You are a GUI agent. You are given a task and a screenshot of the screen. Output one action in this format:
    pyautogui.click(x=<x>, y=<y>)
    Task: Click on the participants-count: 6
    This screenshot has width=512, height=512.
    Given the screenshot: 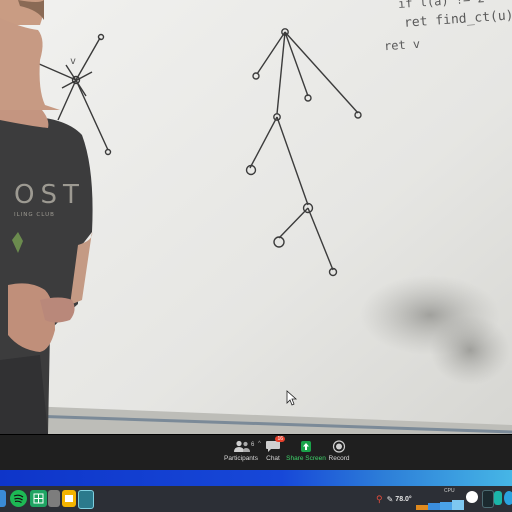 What is the action you would take?
    pyautogui.click(x=253, y=445)
    